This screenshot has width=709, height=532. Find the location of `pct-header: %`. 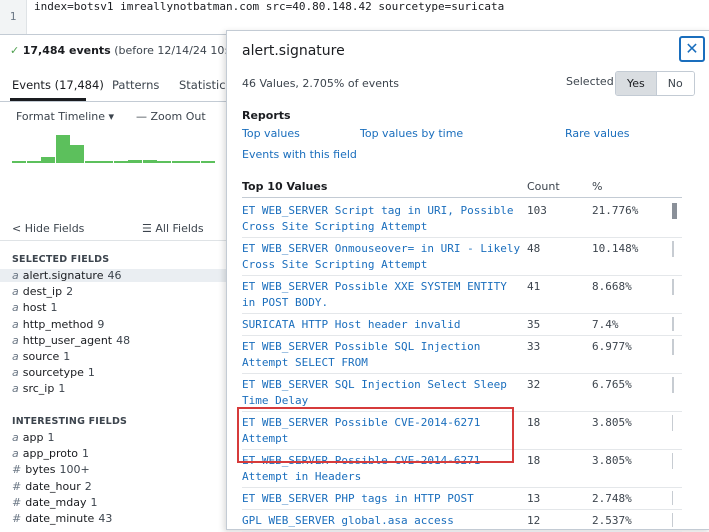

pct-header: % is located at coordinates (597, 186).